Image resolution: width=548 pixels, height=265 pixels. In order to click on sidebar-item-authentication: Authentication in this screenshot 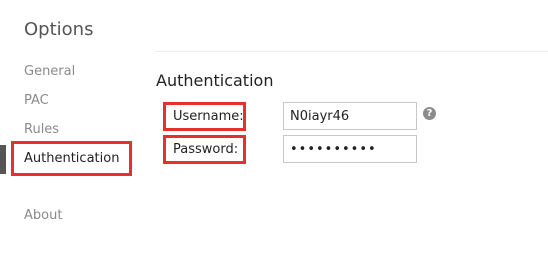, I will do `click(71, 158)`.